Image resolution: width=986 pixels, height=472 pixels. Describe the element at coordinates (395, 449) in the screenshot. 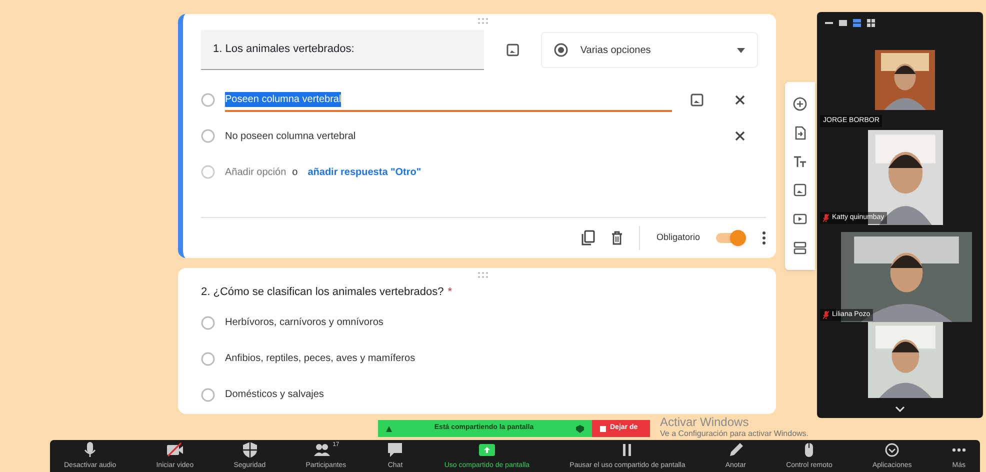

I see `chat-icon` at that location.